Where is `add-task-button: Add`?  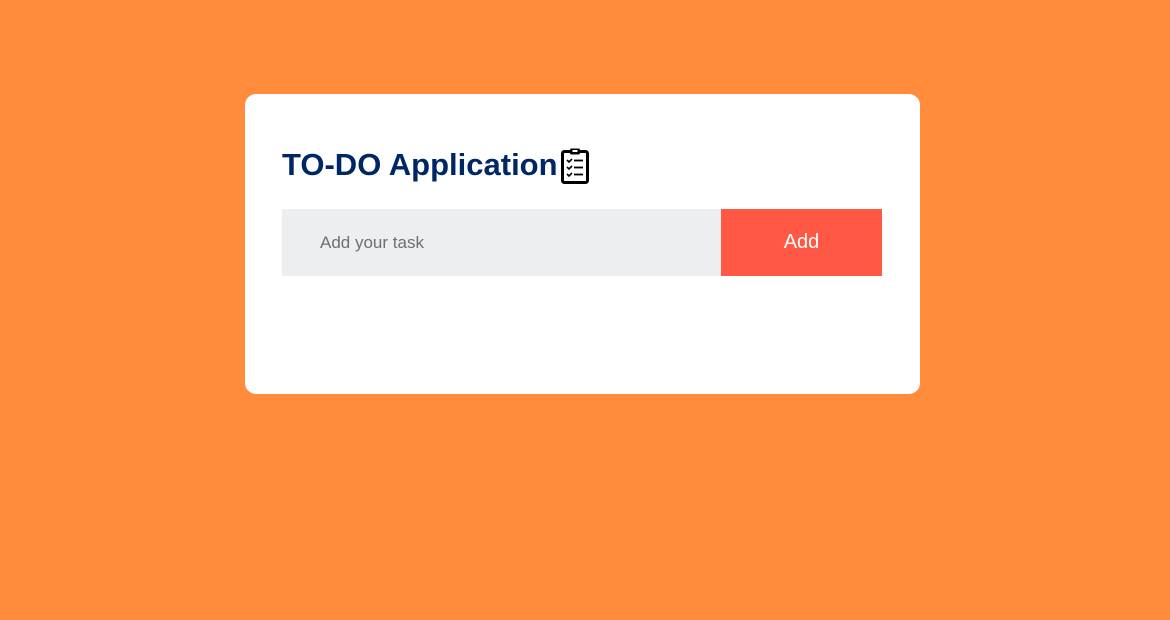 add-task-button: Add is located at coordinates (801, 242).